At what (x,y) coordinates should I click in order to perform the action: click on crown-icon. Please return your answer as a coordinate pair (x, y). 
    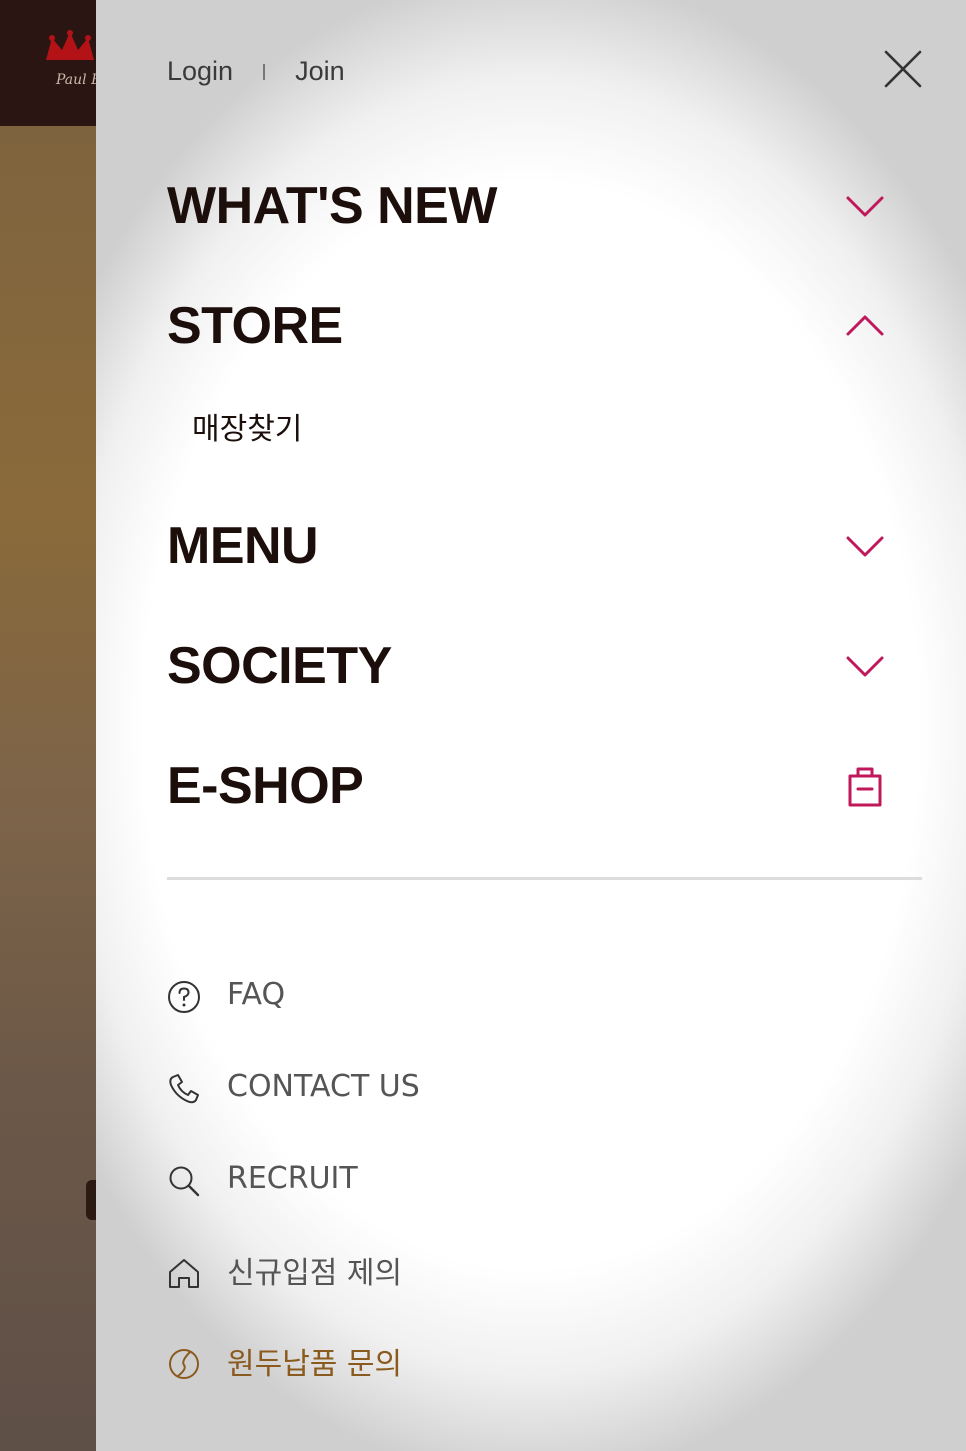
    Looking at the image, I should click on (70, 45).